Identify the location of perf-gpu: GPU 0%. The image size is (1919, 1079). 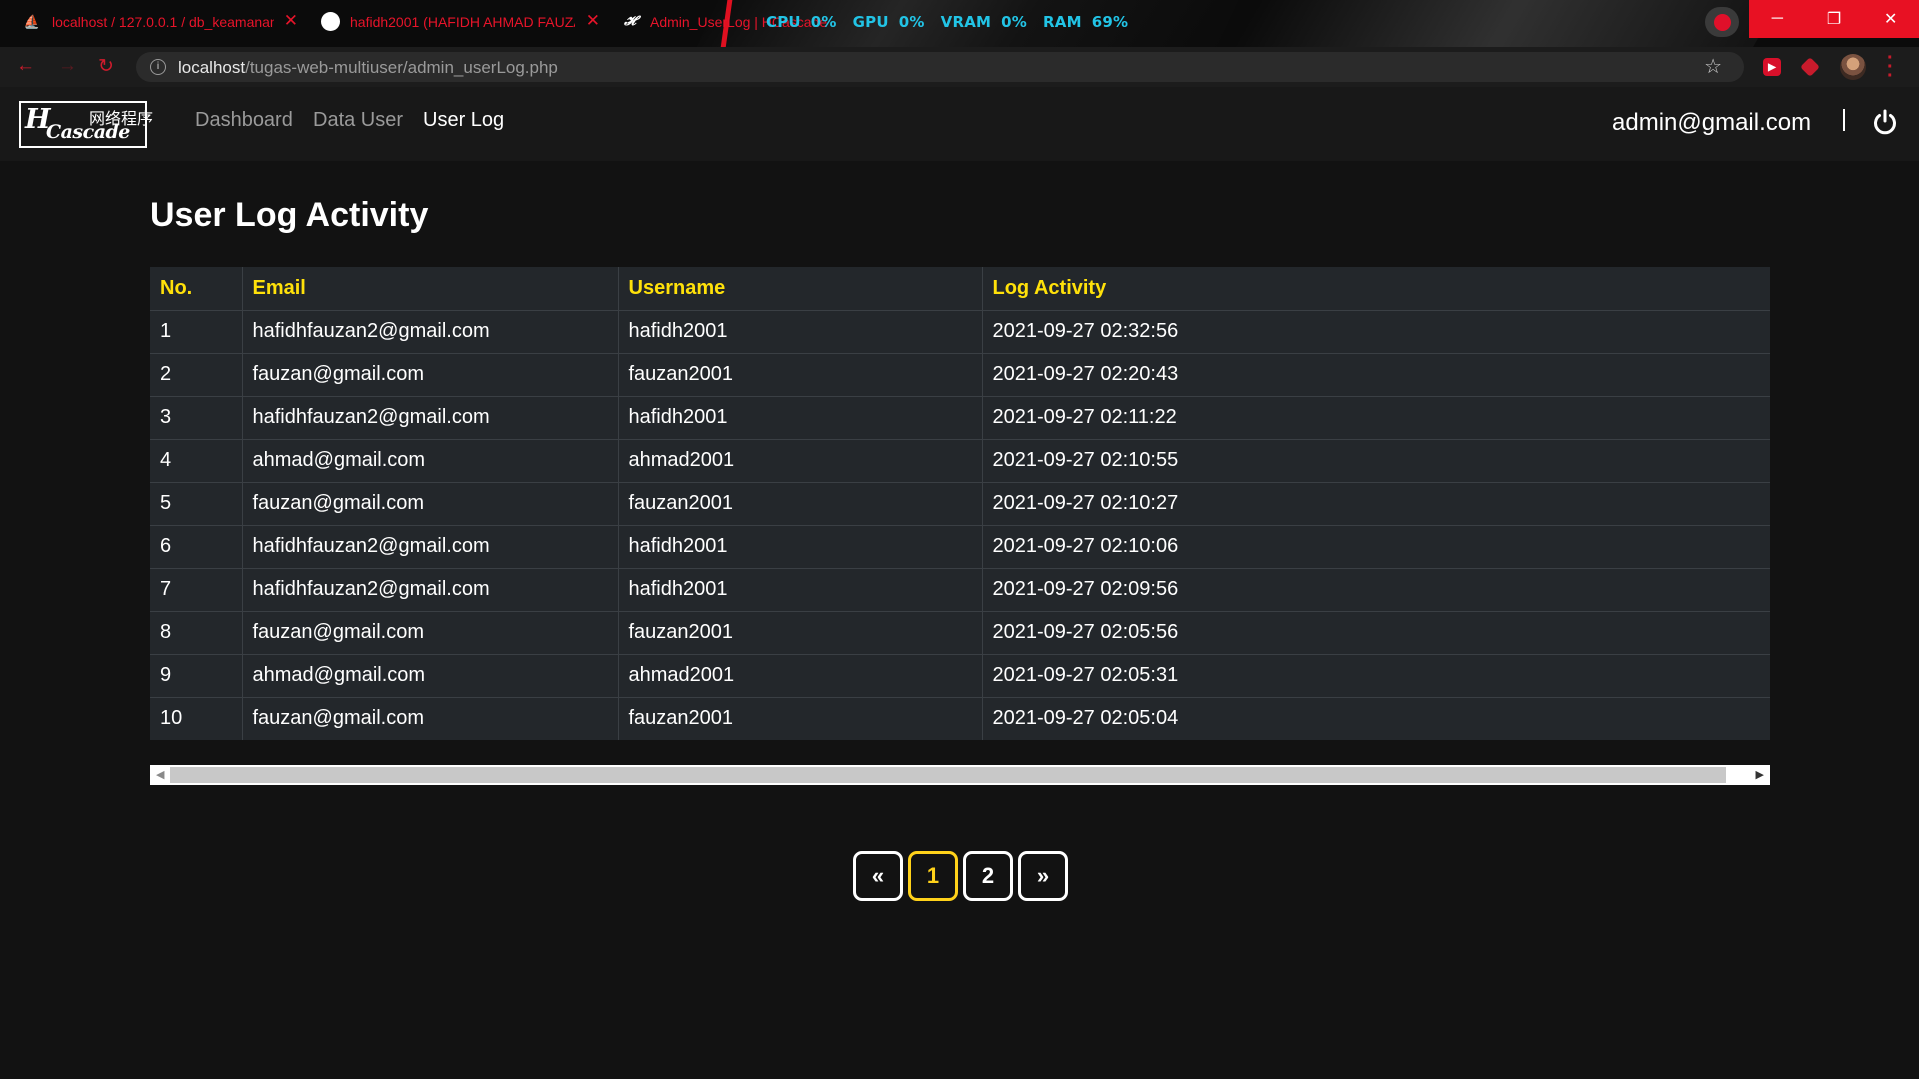
(888, 22).